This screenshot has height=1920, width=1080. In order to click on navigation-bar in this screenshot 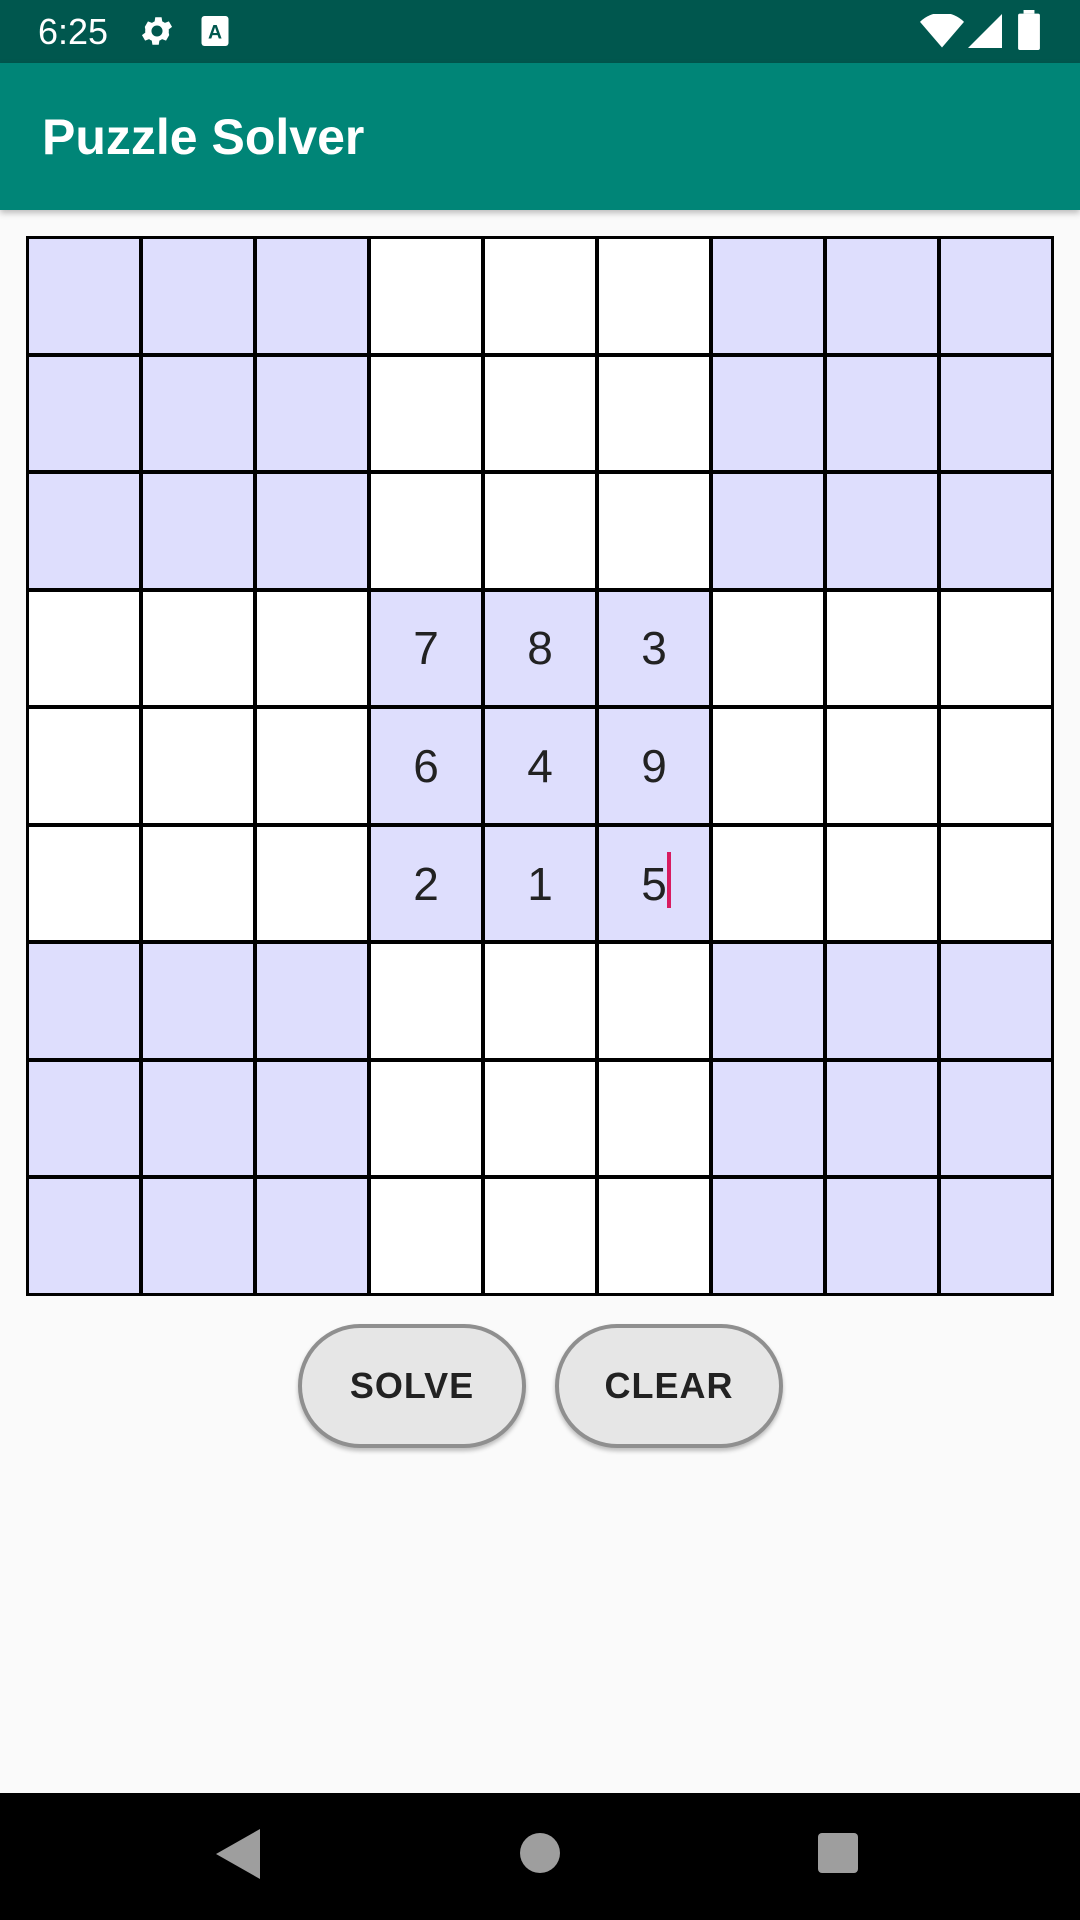, I will do `click(540, 1856)`.